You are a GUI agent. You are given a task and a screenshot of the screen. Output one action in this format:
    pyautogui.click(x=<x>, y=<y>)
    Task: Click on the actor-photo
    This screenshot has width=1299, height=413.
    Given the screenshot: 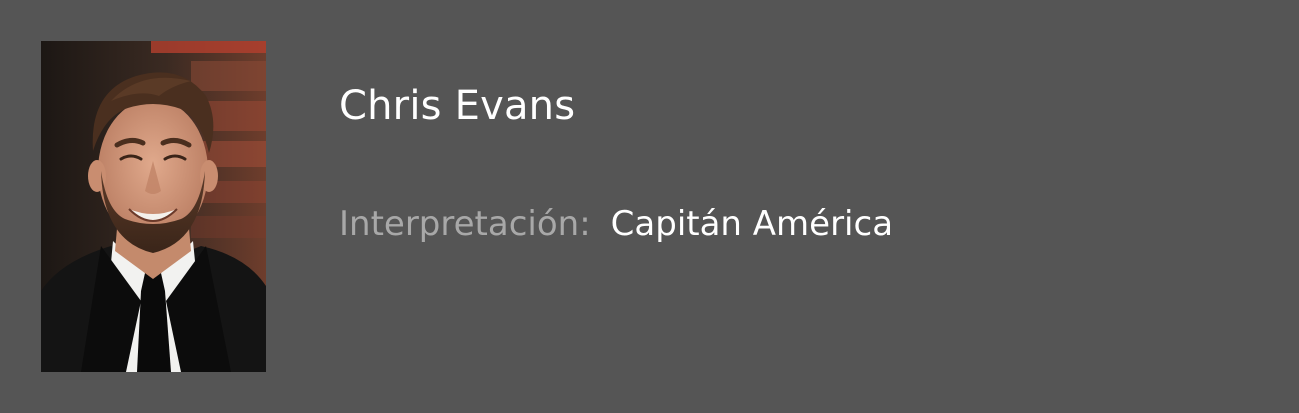 What is the action you would take?
    pyautogui.click(x=153, y=206)
    